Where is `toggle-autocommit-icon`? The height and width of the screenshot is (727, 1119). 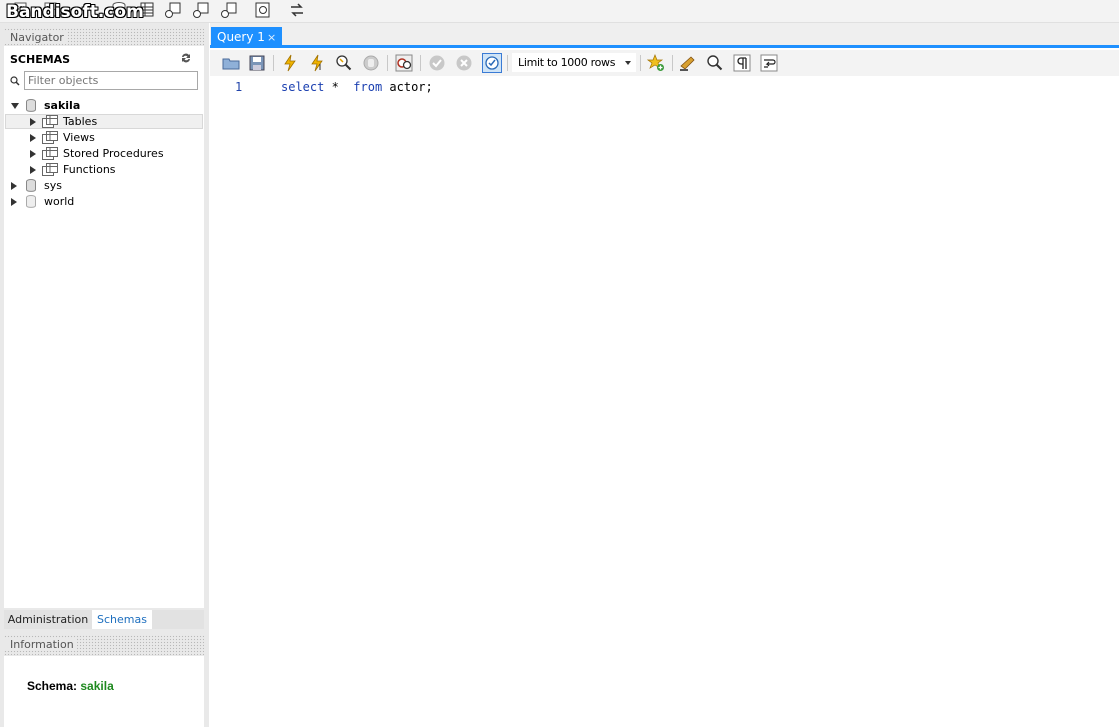
toggle-autocommit-icon is located at coordinates (492, 63).